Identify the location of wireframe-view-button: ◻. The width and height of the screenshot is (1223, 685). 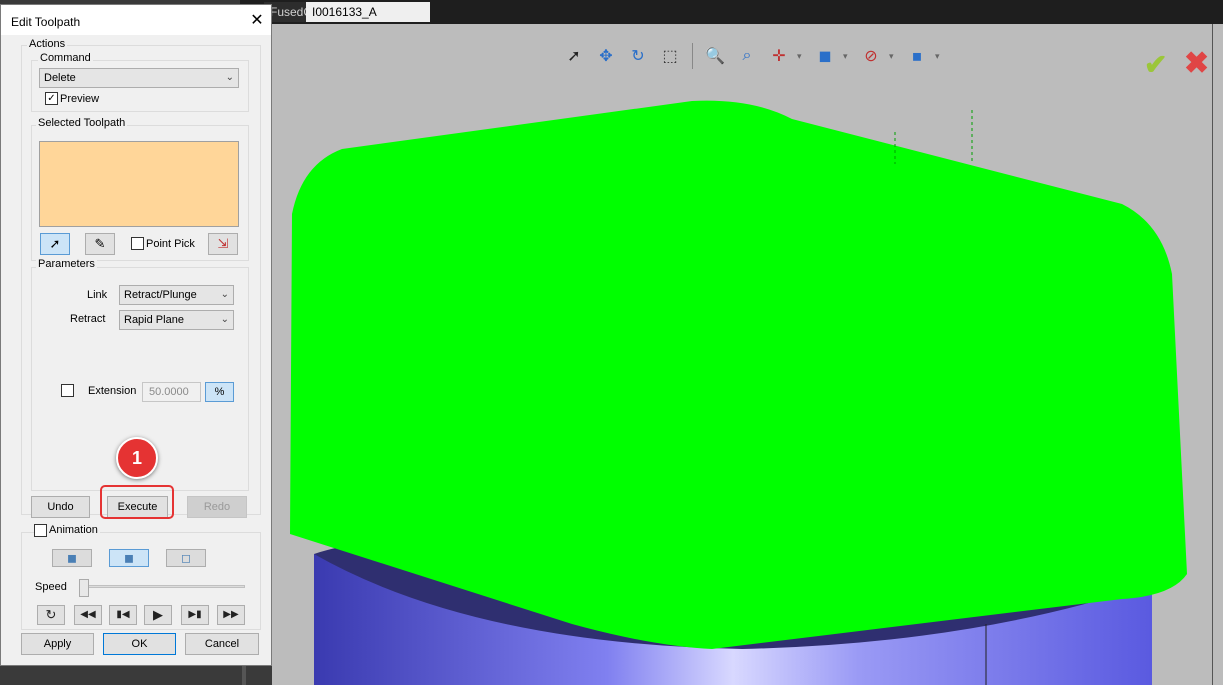
(186, 558).